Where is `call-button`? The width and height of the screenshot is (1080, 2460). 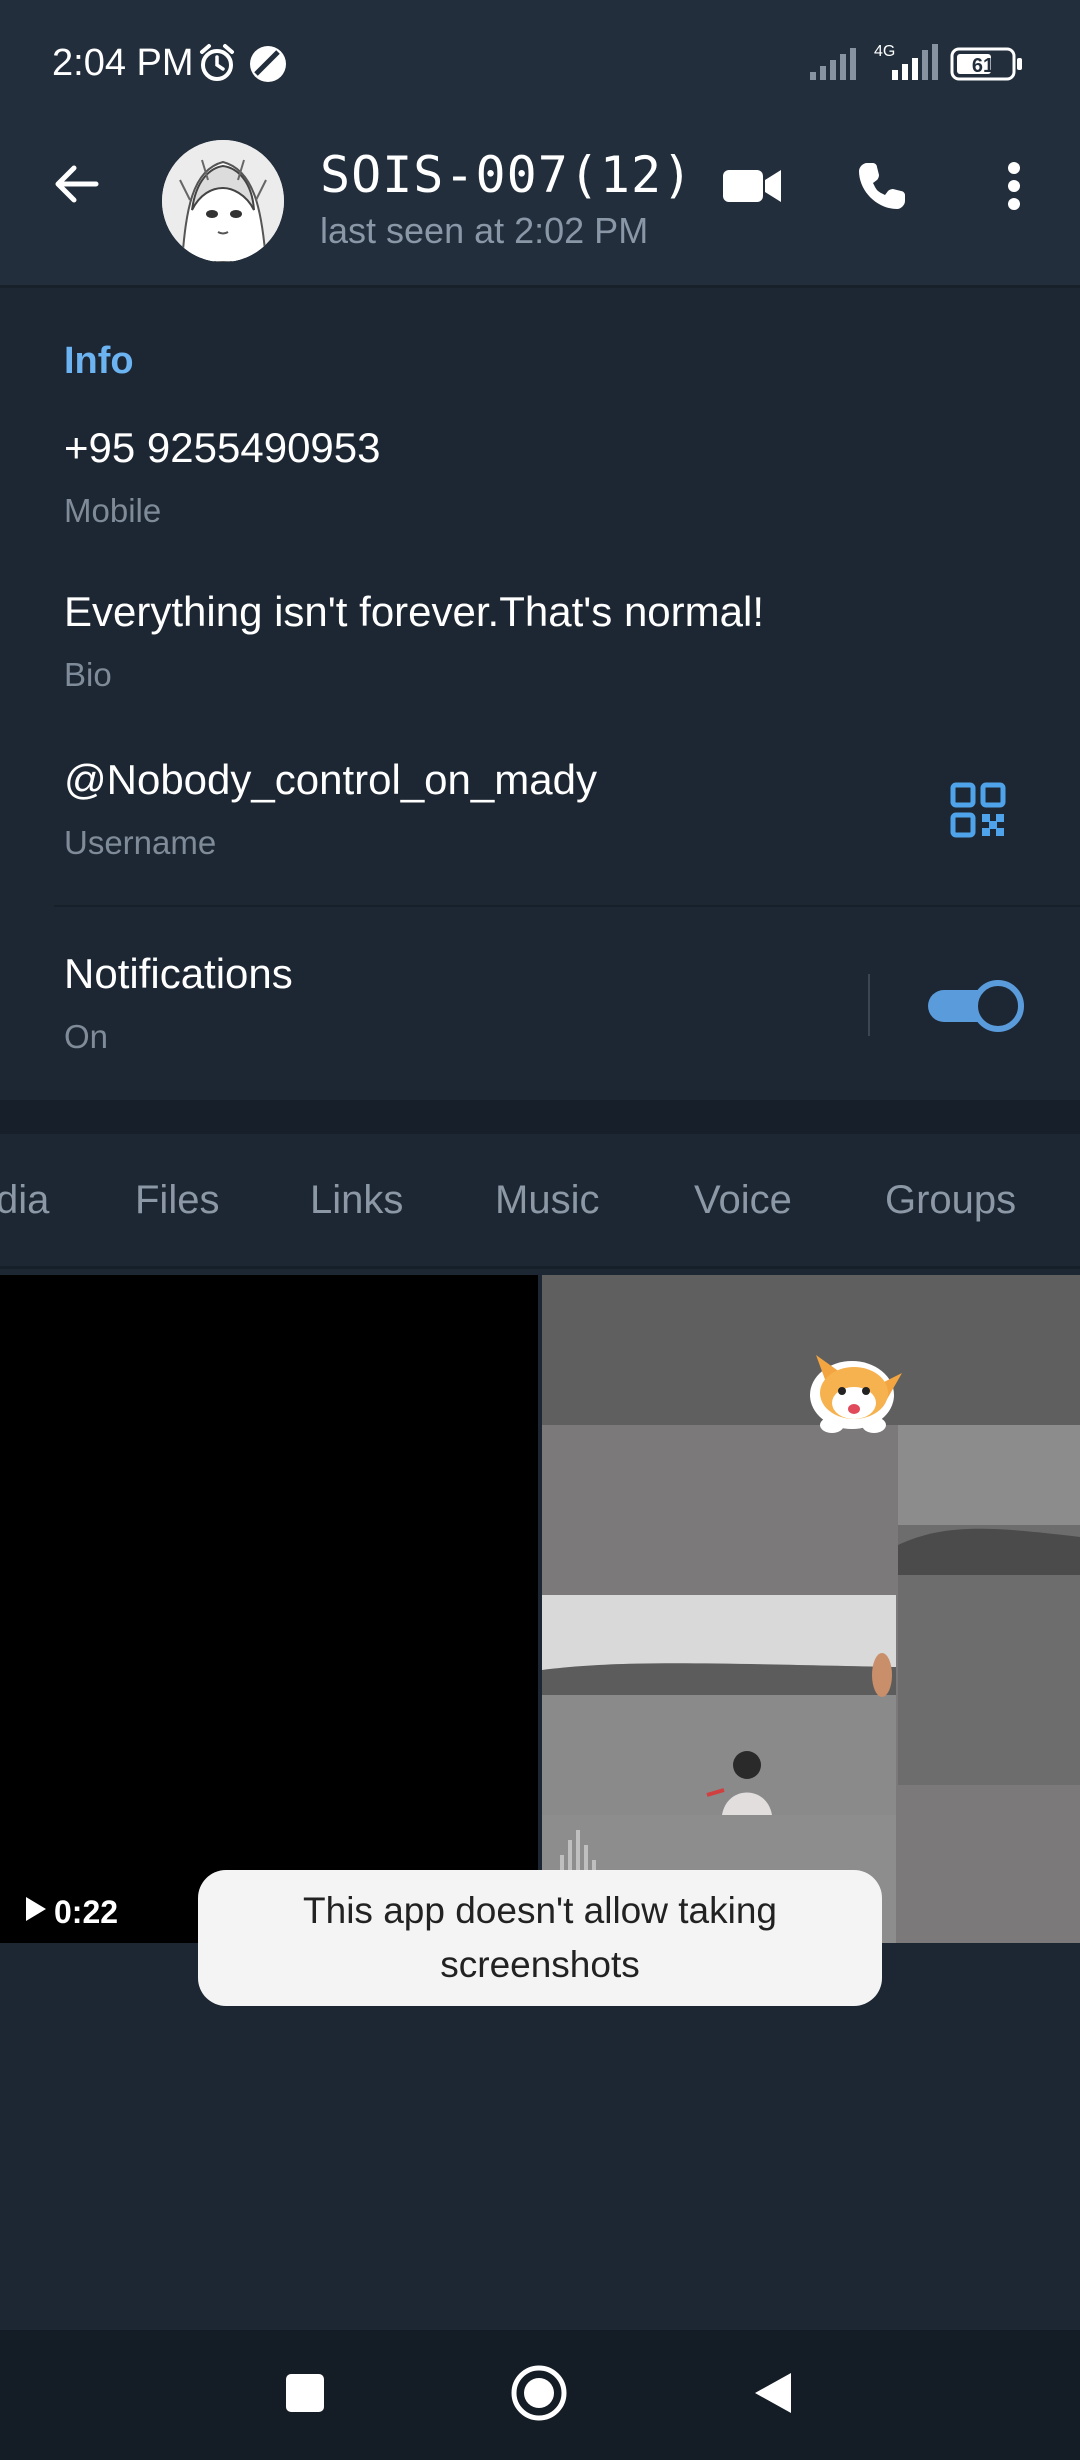
call-button is located at coordinates (882, 188).